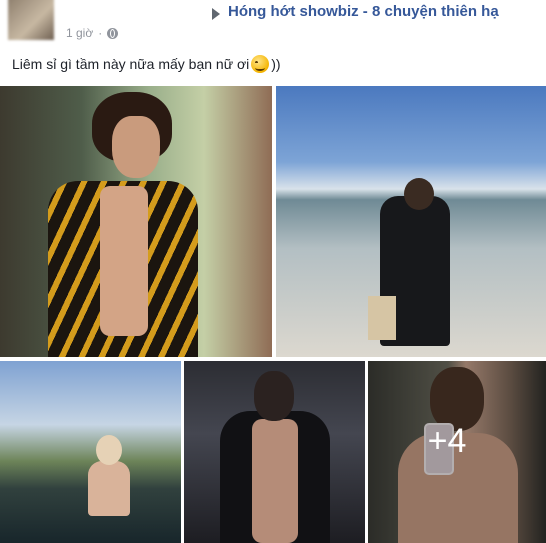 The height and width of the screenshot is (543, 546). Describe the element at coordinates (363, 11) in the screenshot. I see `group-name-link: Hóng hớt showbiz - 8 chuyện thiên hạ` at that location.